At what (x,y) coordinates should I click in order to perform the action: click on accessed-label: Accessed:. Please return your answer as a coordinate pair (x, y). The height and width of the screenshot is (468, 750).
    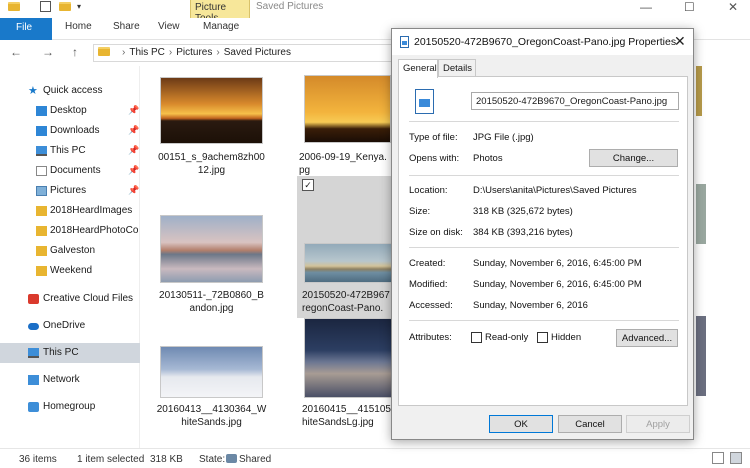
    Looking at the image, I should click on (431, 305).